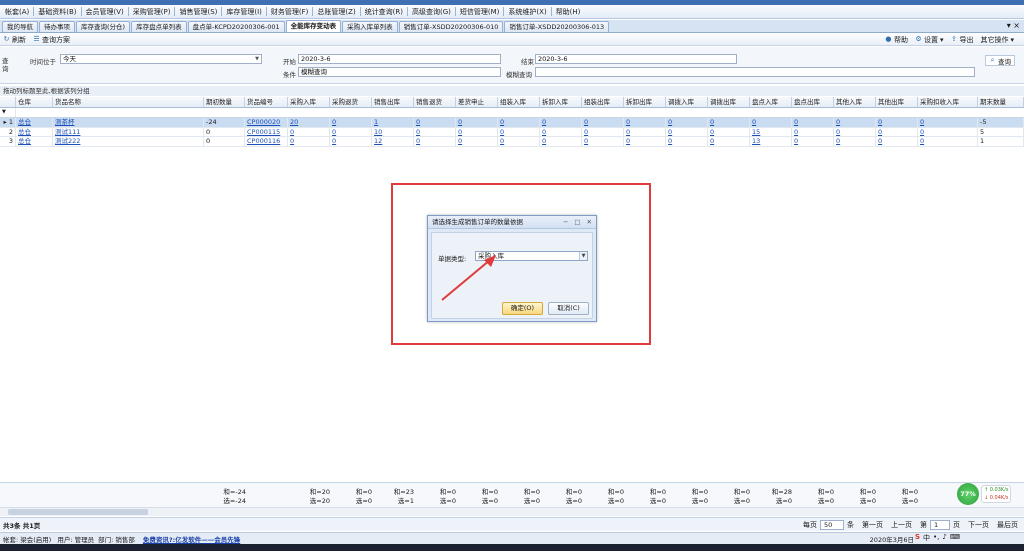 The height and width of the screenshot is (551, 1024). I want to click on filter-icon: ▼, so click(8, 112).